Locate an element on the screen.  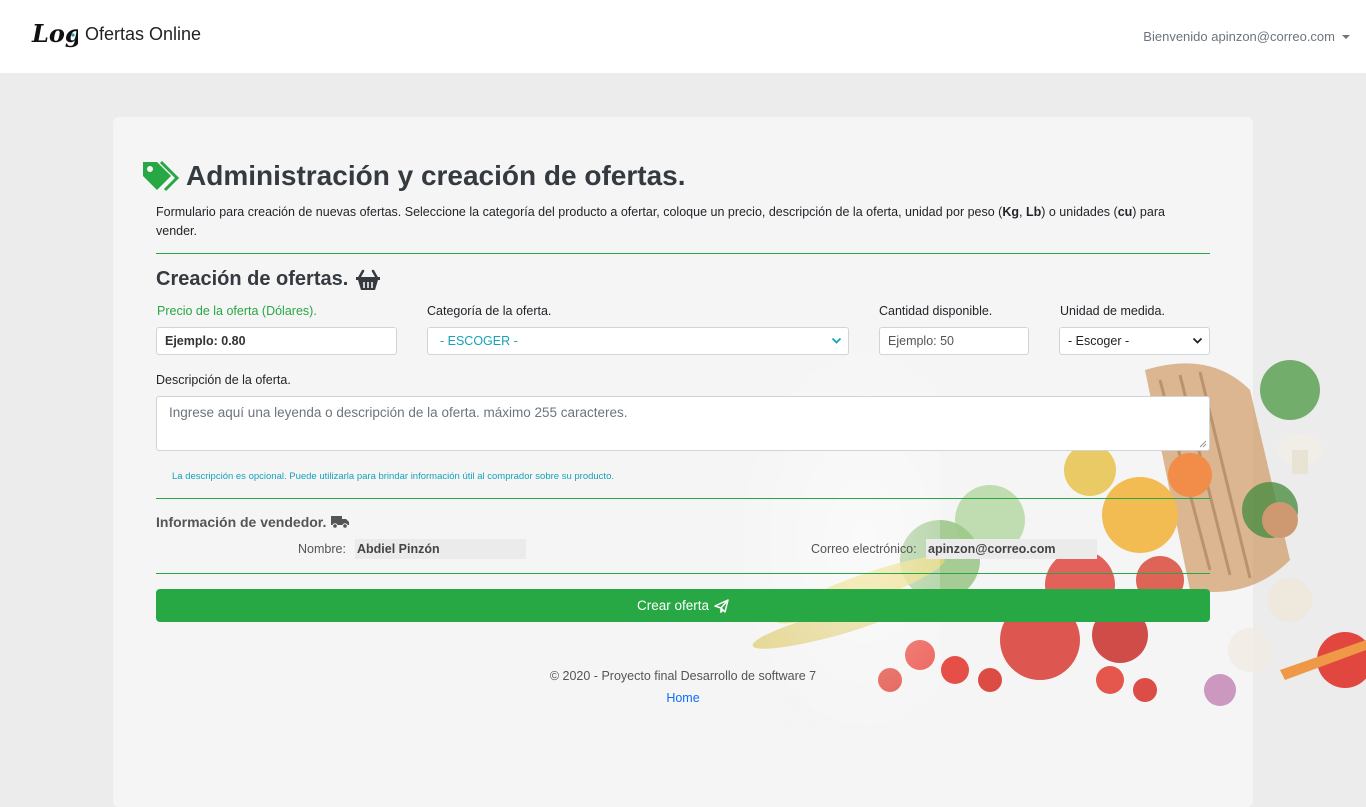
tags-icon is located at coordinates (161, 176).